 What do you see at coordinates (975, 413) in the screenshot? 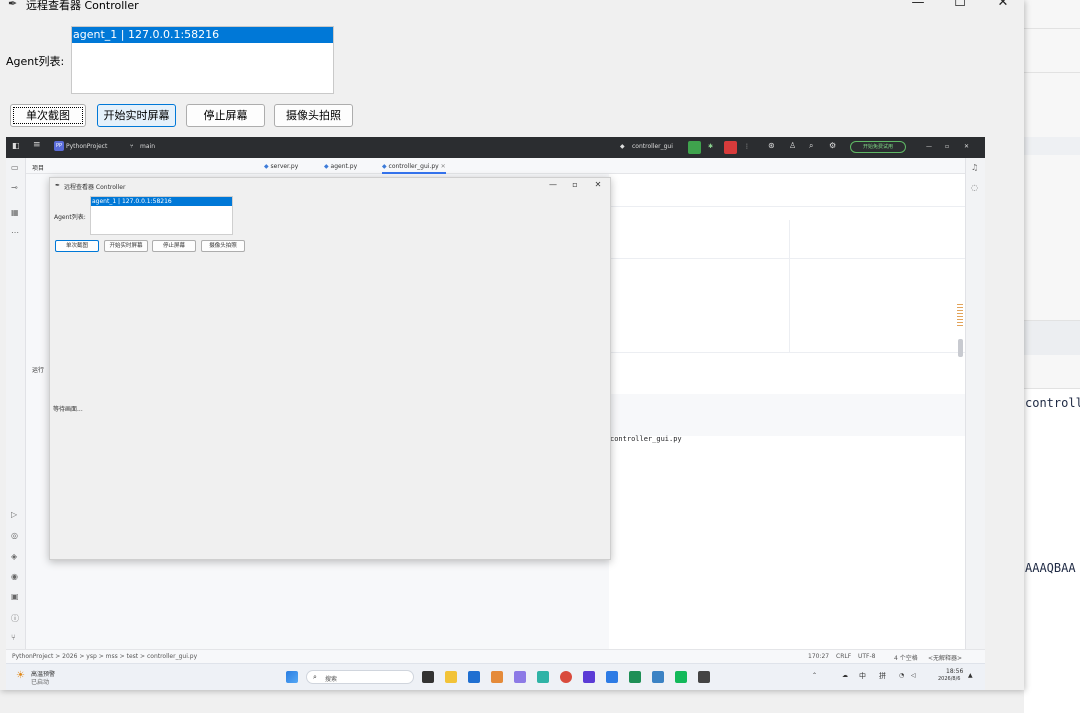
I see `ide-right-toolbar: ♫ ◌` at bounding box center [975, 413].